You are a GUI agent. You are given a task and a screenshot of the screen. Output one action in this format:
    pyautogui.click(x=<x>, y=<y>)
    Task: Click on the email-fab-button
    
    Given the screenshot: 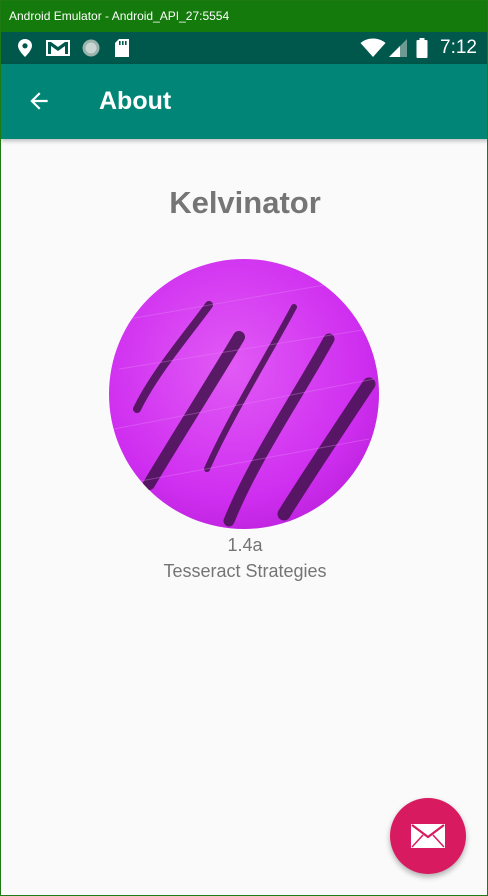 What is the action you would take?
    pyautogui.click(x=428, y=836)
    